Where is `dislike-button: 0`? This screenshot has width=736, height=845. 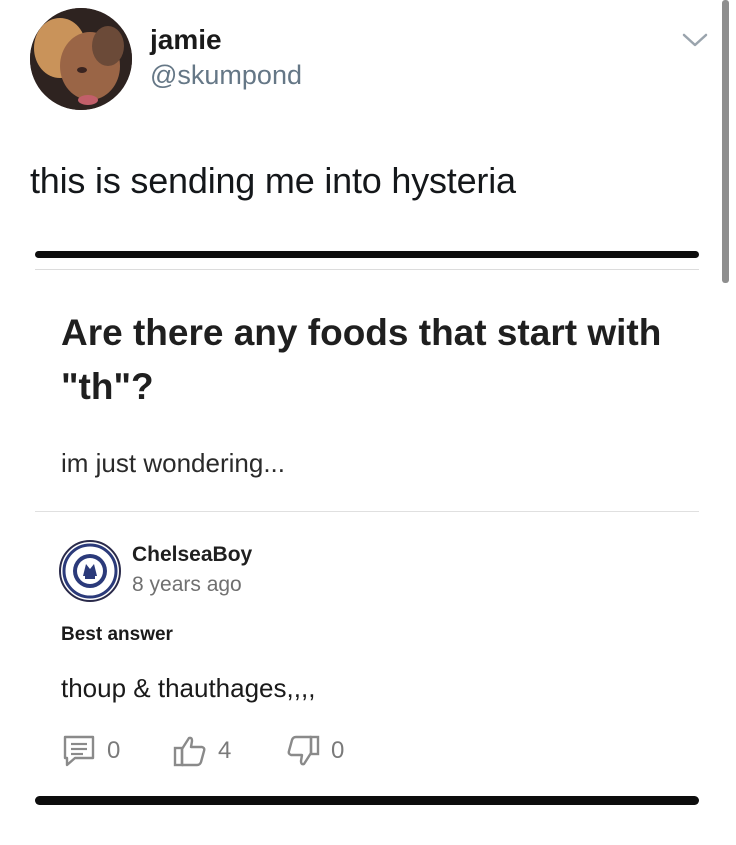 dislike-button: 0 is located at coordinates (314, 751).